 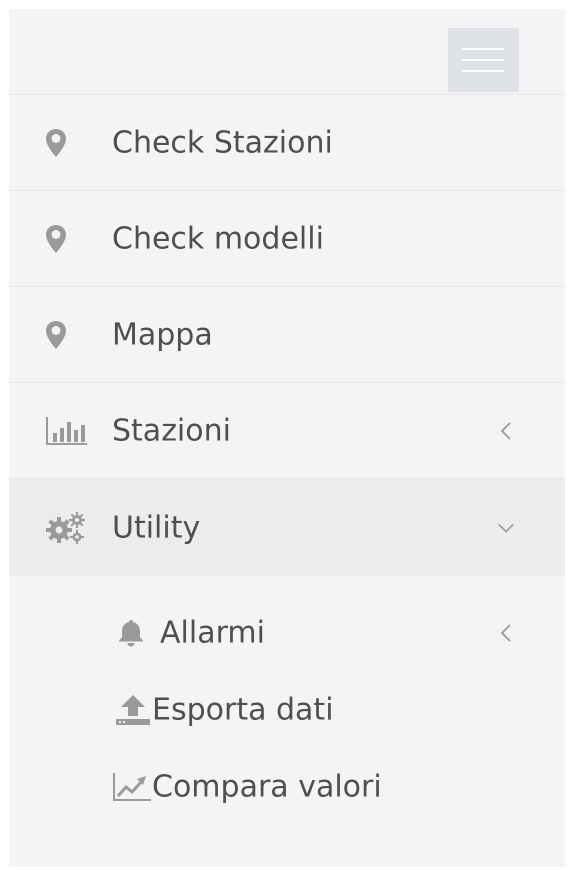 What do you see at coordinates (267, 787) in the screenshot?
I see `submenu-item-label: Compara valori` at bounding box center [267, 787].